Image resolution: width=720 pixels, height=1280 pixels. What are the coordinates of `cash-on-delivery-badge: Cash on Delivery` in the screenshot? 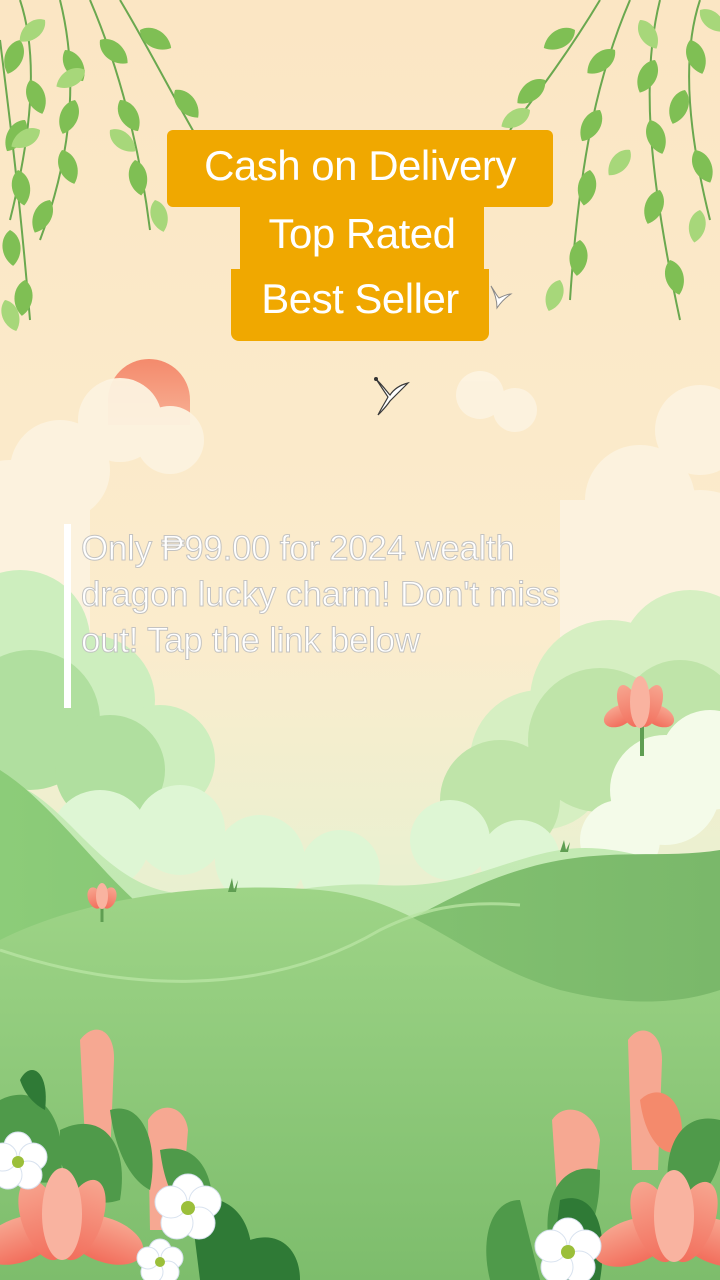 It's located at (360, 168).